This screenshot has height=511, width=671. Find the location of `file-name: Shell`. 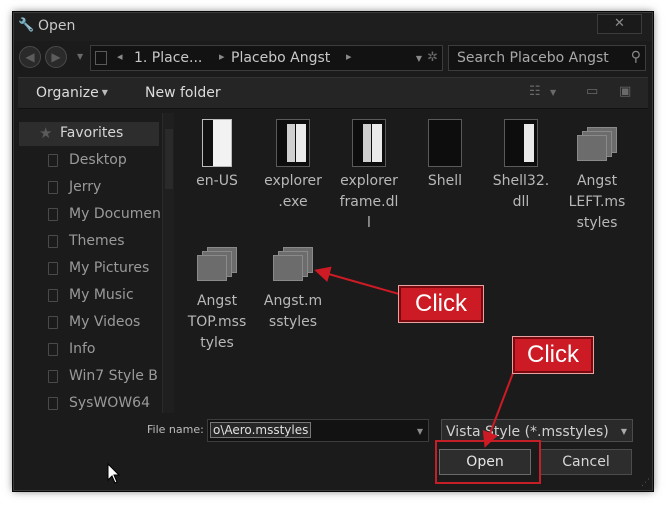

file-name: Shell is located at coordinates (445, 181).